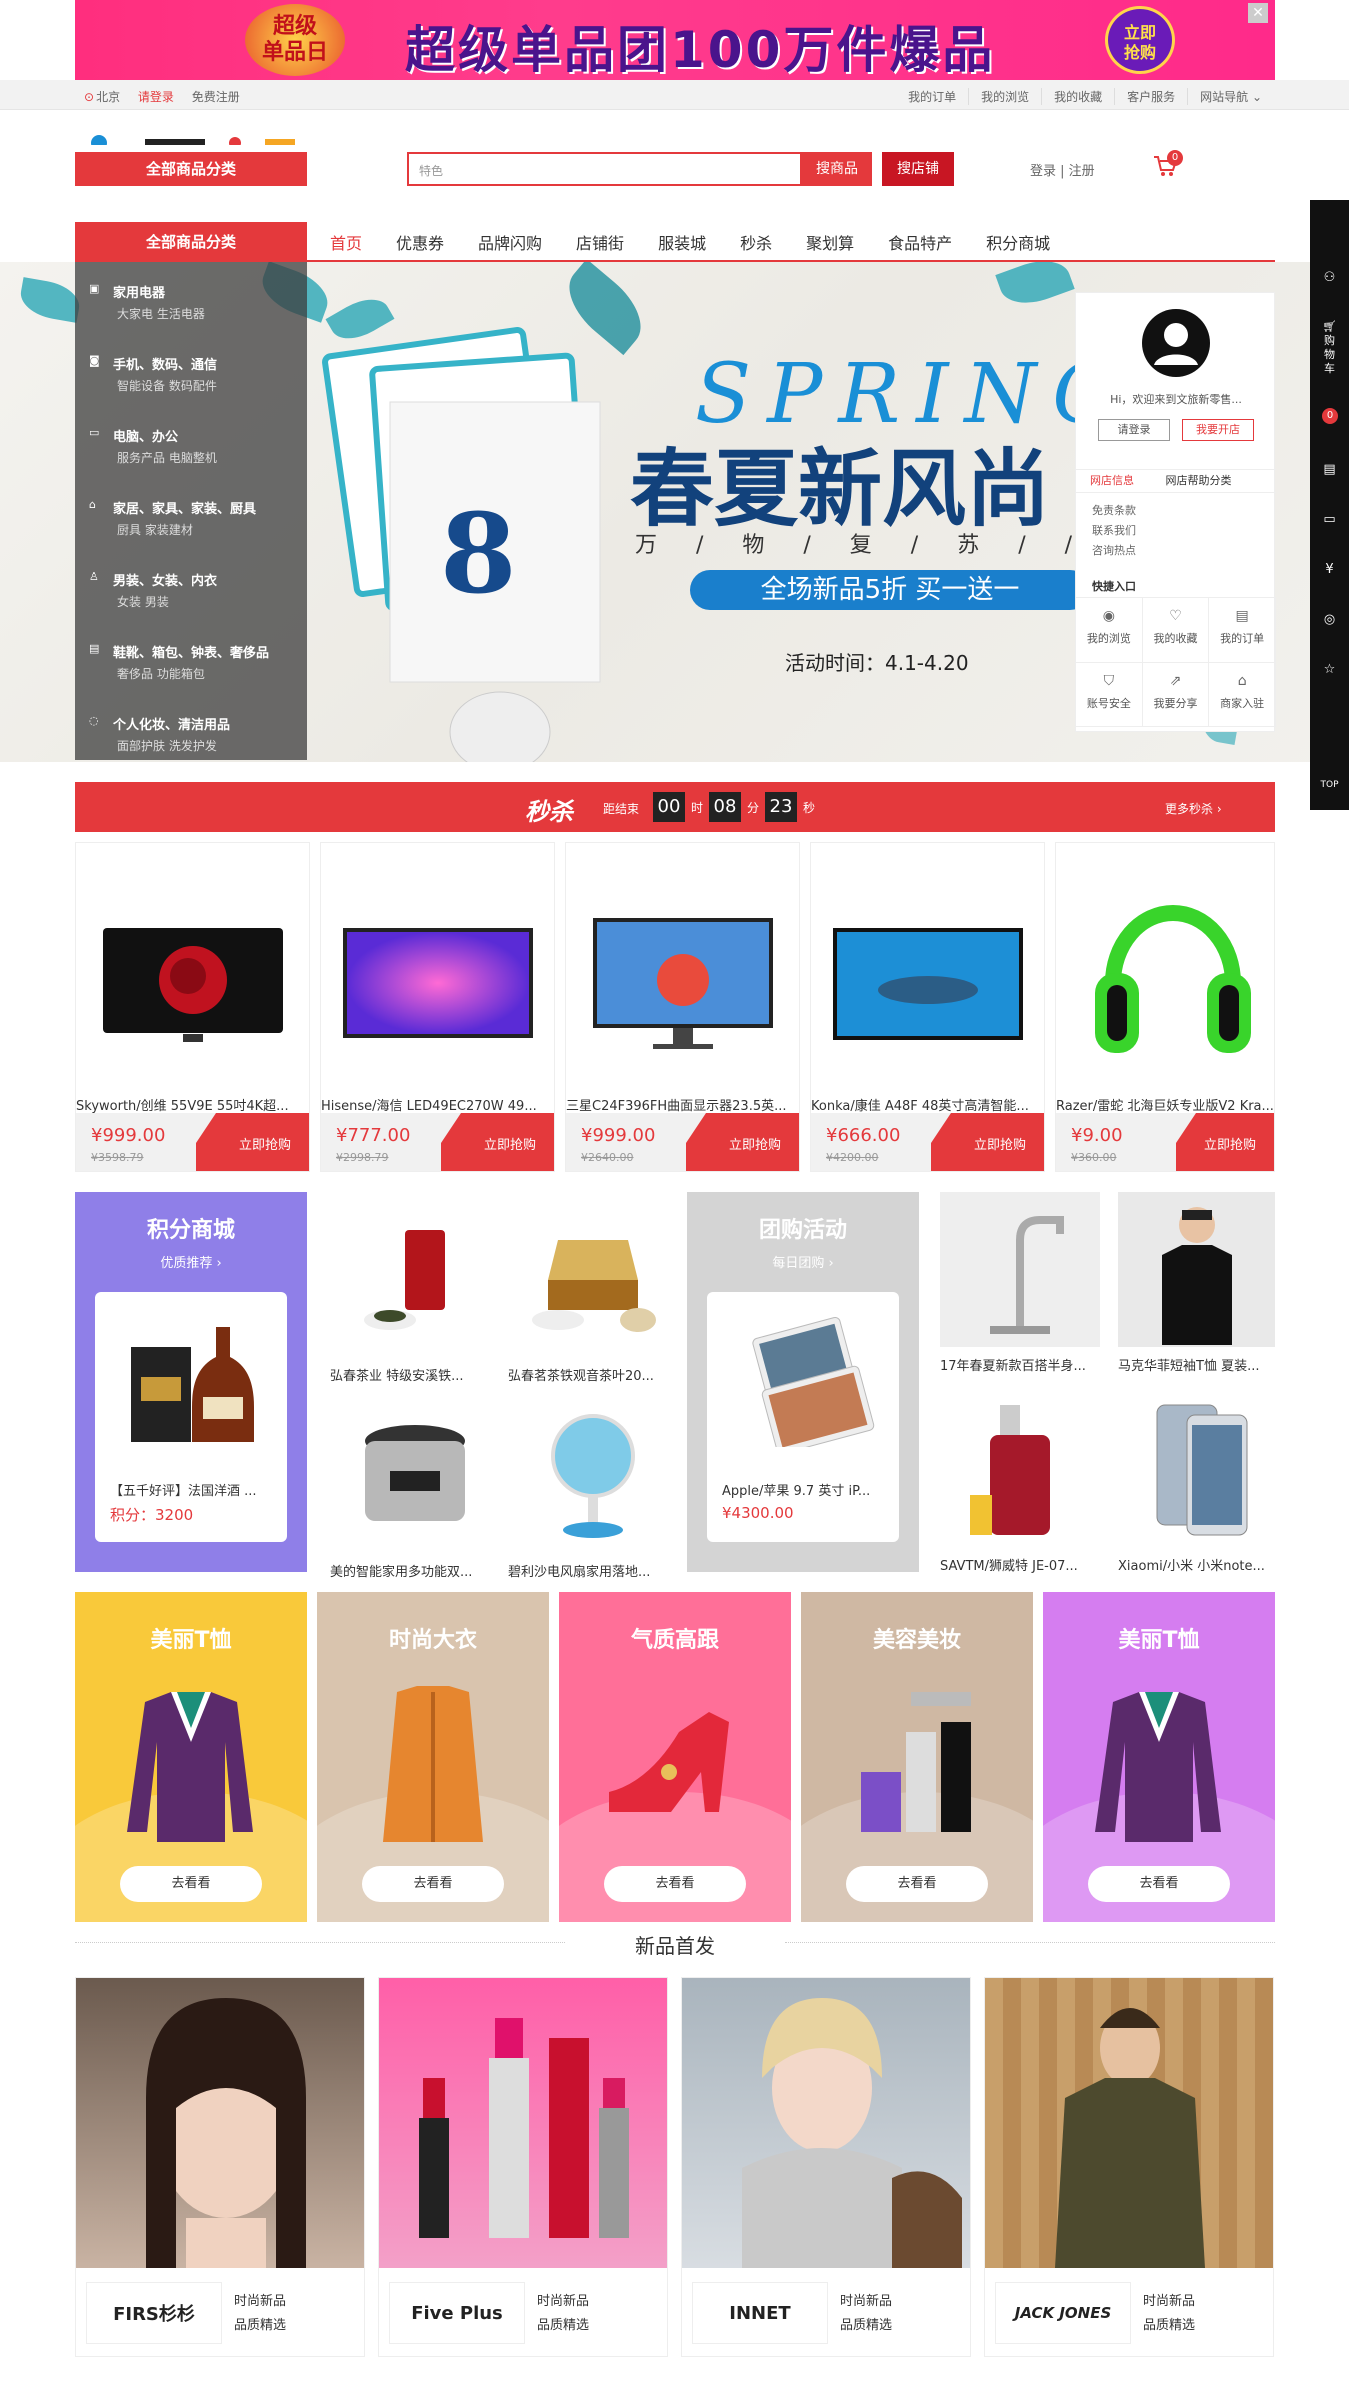 Image resolution: width=1349 pixels, height=2397 pixels. Describe the element at coordinates (215, 135) in the screenshot. I see `site-logo` at that location.